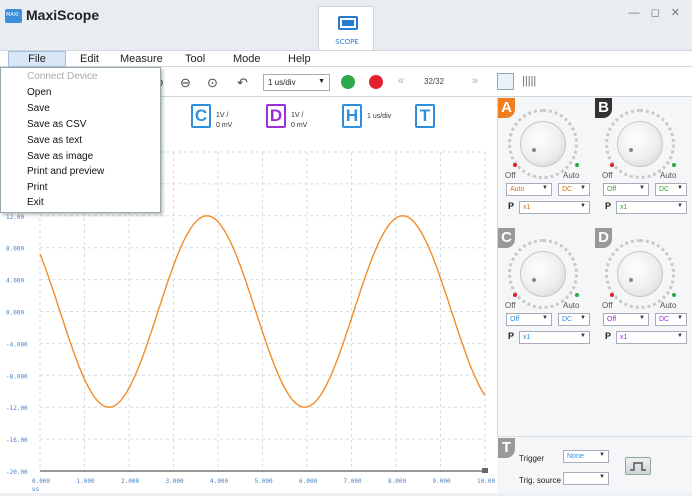 Image resolution: width=692 pixels, height=496 pixels. I want to click on horizontal-badge: H, so click(352, 116).